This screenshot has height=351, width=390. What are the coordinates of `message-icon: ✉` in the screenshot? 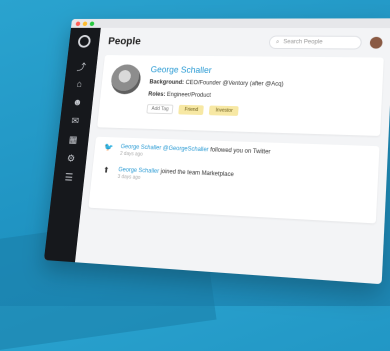 It's located at (75, 121).